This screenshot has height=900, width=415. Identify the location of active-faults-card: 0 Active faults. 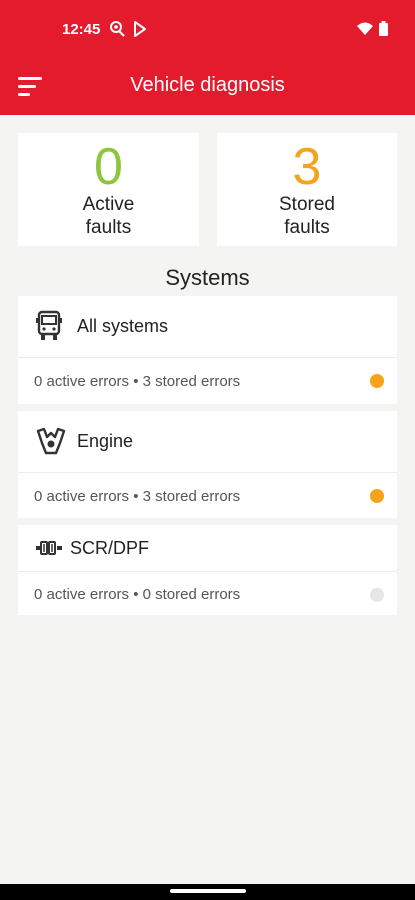
(108, 189).